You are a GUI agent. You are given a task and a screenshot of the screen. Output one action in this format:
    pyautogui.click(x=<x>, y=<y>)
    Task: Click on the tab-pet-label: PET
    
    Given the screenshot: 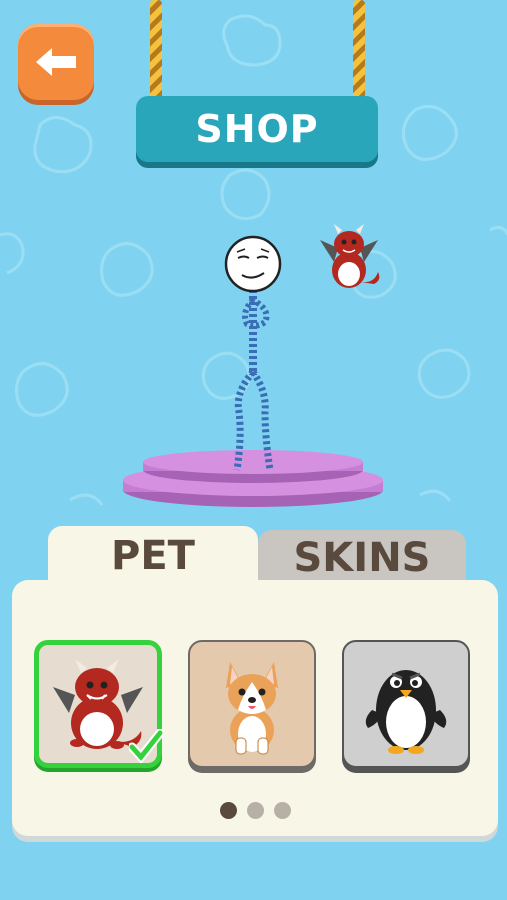 What is the action you would take?
    pyautogui.click(x=153, y=556)
    